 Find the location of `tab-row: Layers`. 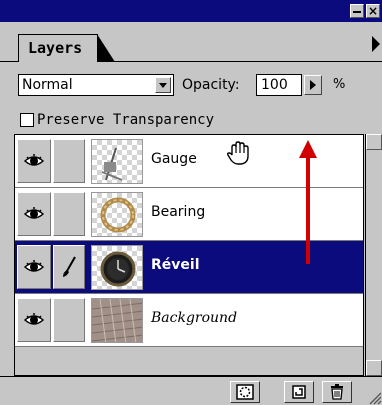

tab-row: Layers is located at coordinates (191, 42).